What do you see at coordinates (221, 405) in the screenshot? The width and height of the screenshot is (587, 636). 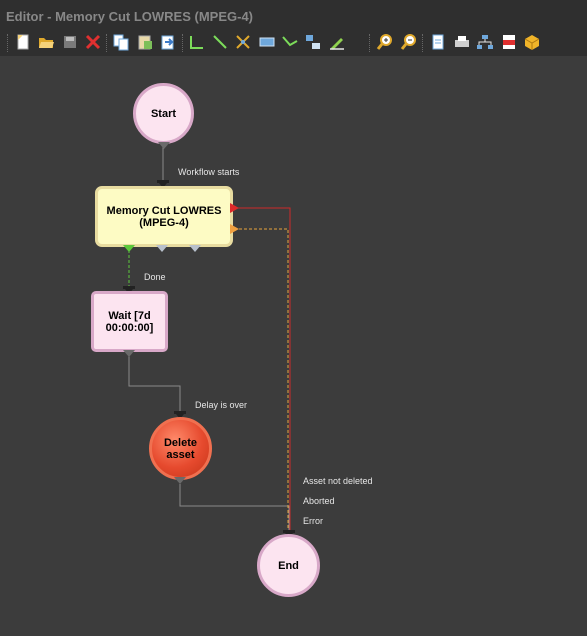 I see `edge-label-delay-is-over: Delay is over` at bounding box center [221, 405].